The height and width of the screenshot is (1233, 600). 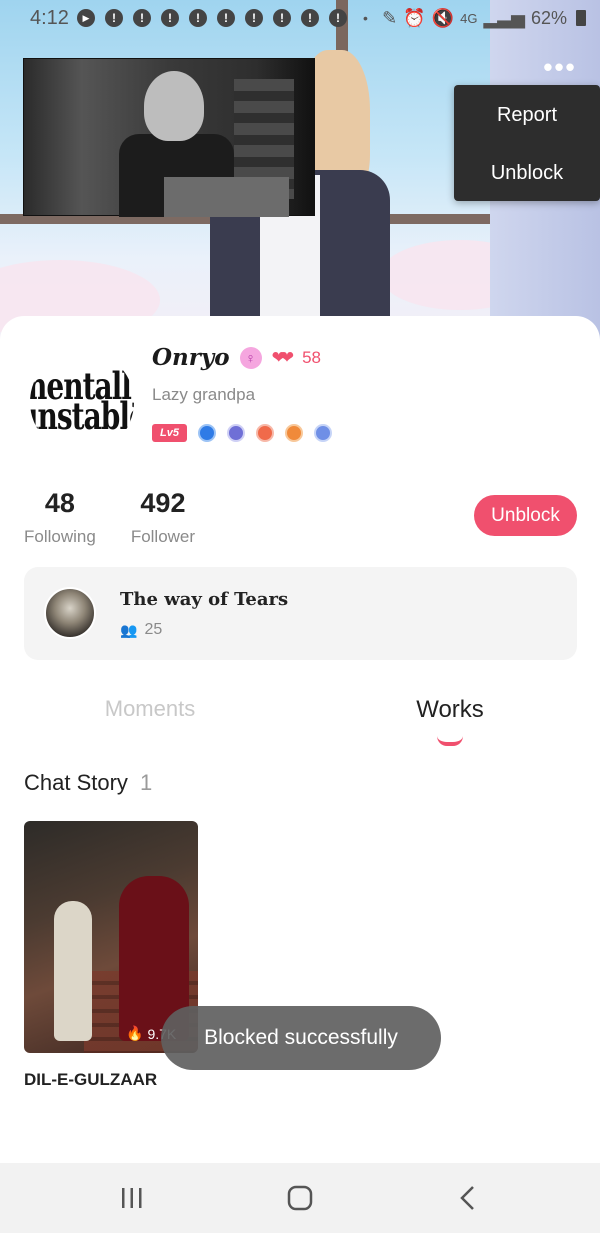 I want to click on recents-button, so click(x=132, y=1198).